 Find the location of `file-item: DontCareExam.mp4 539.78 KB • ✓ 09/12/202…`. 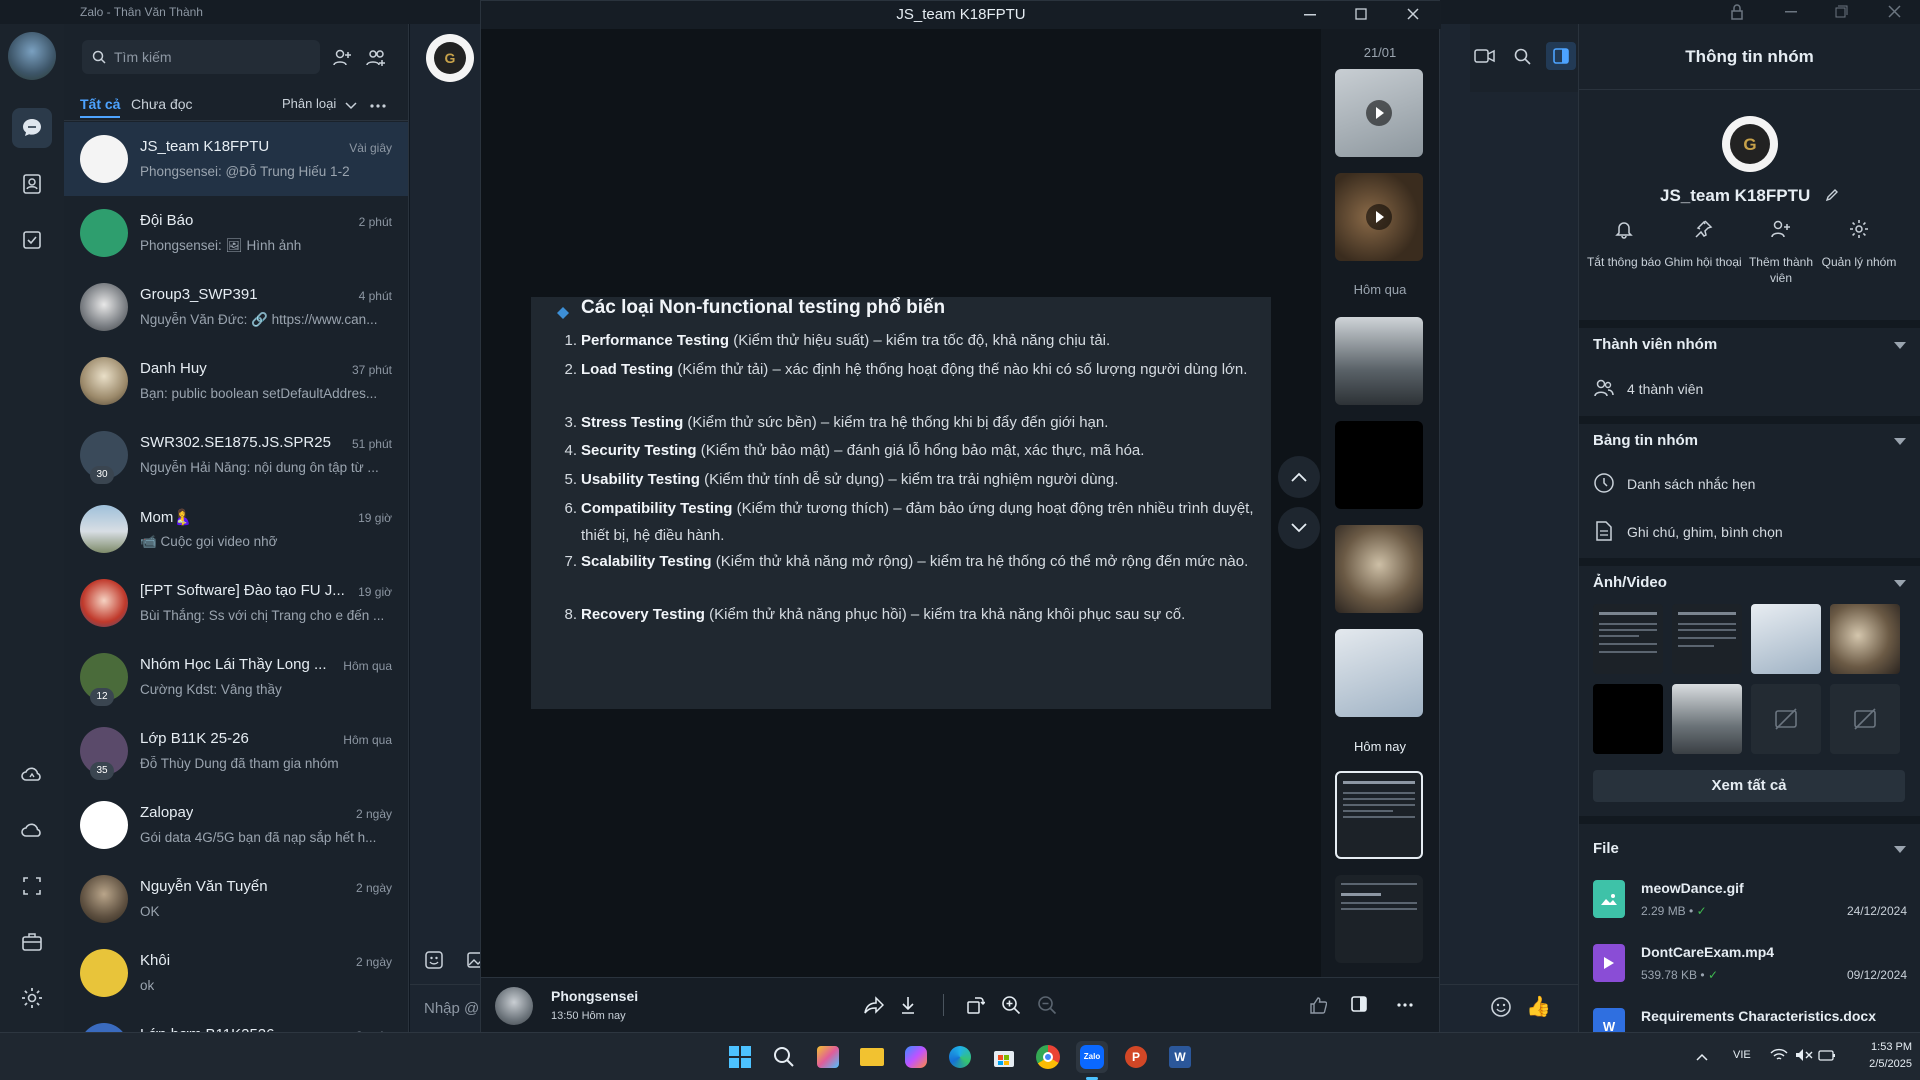

file-item: DontCareExam.mp4 539.78 KB • ✓ 09/12/202… is located at coordinates (1750, 968).